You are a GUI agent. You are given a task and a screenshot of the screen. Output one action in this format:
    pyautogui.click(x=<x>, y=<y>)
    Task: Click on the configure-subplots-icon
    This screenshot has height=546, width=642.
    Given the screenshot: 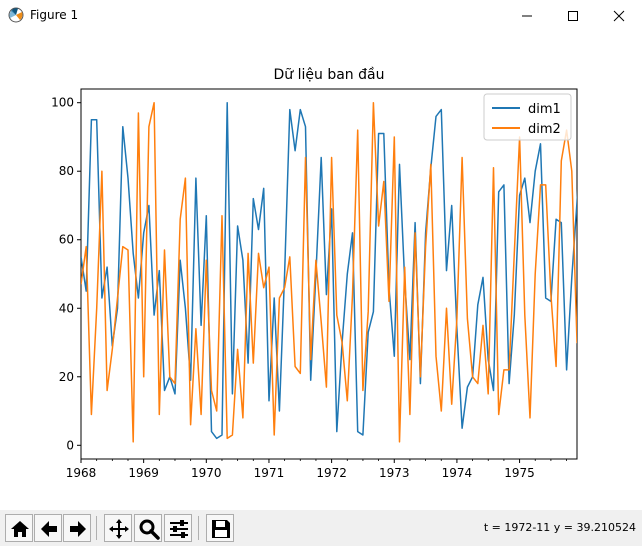 What is the action you would take?
    pyautogui.click(x=179, y=529)
    